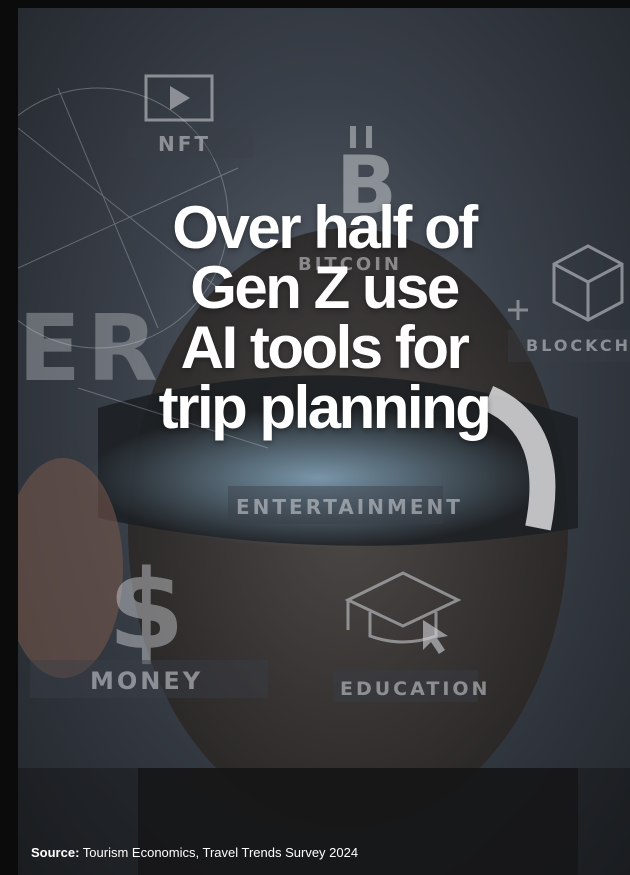  Describe the element at coordinates (325, 347) in the screenshot. I see `headline-line-3: AI tools for` at that location.